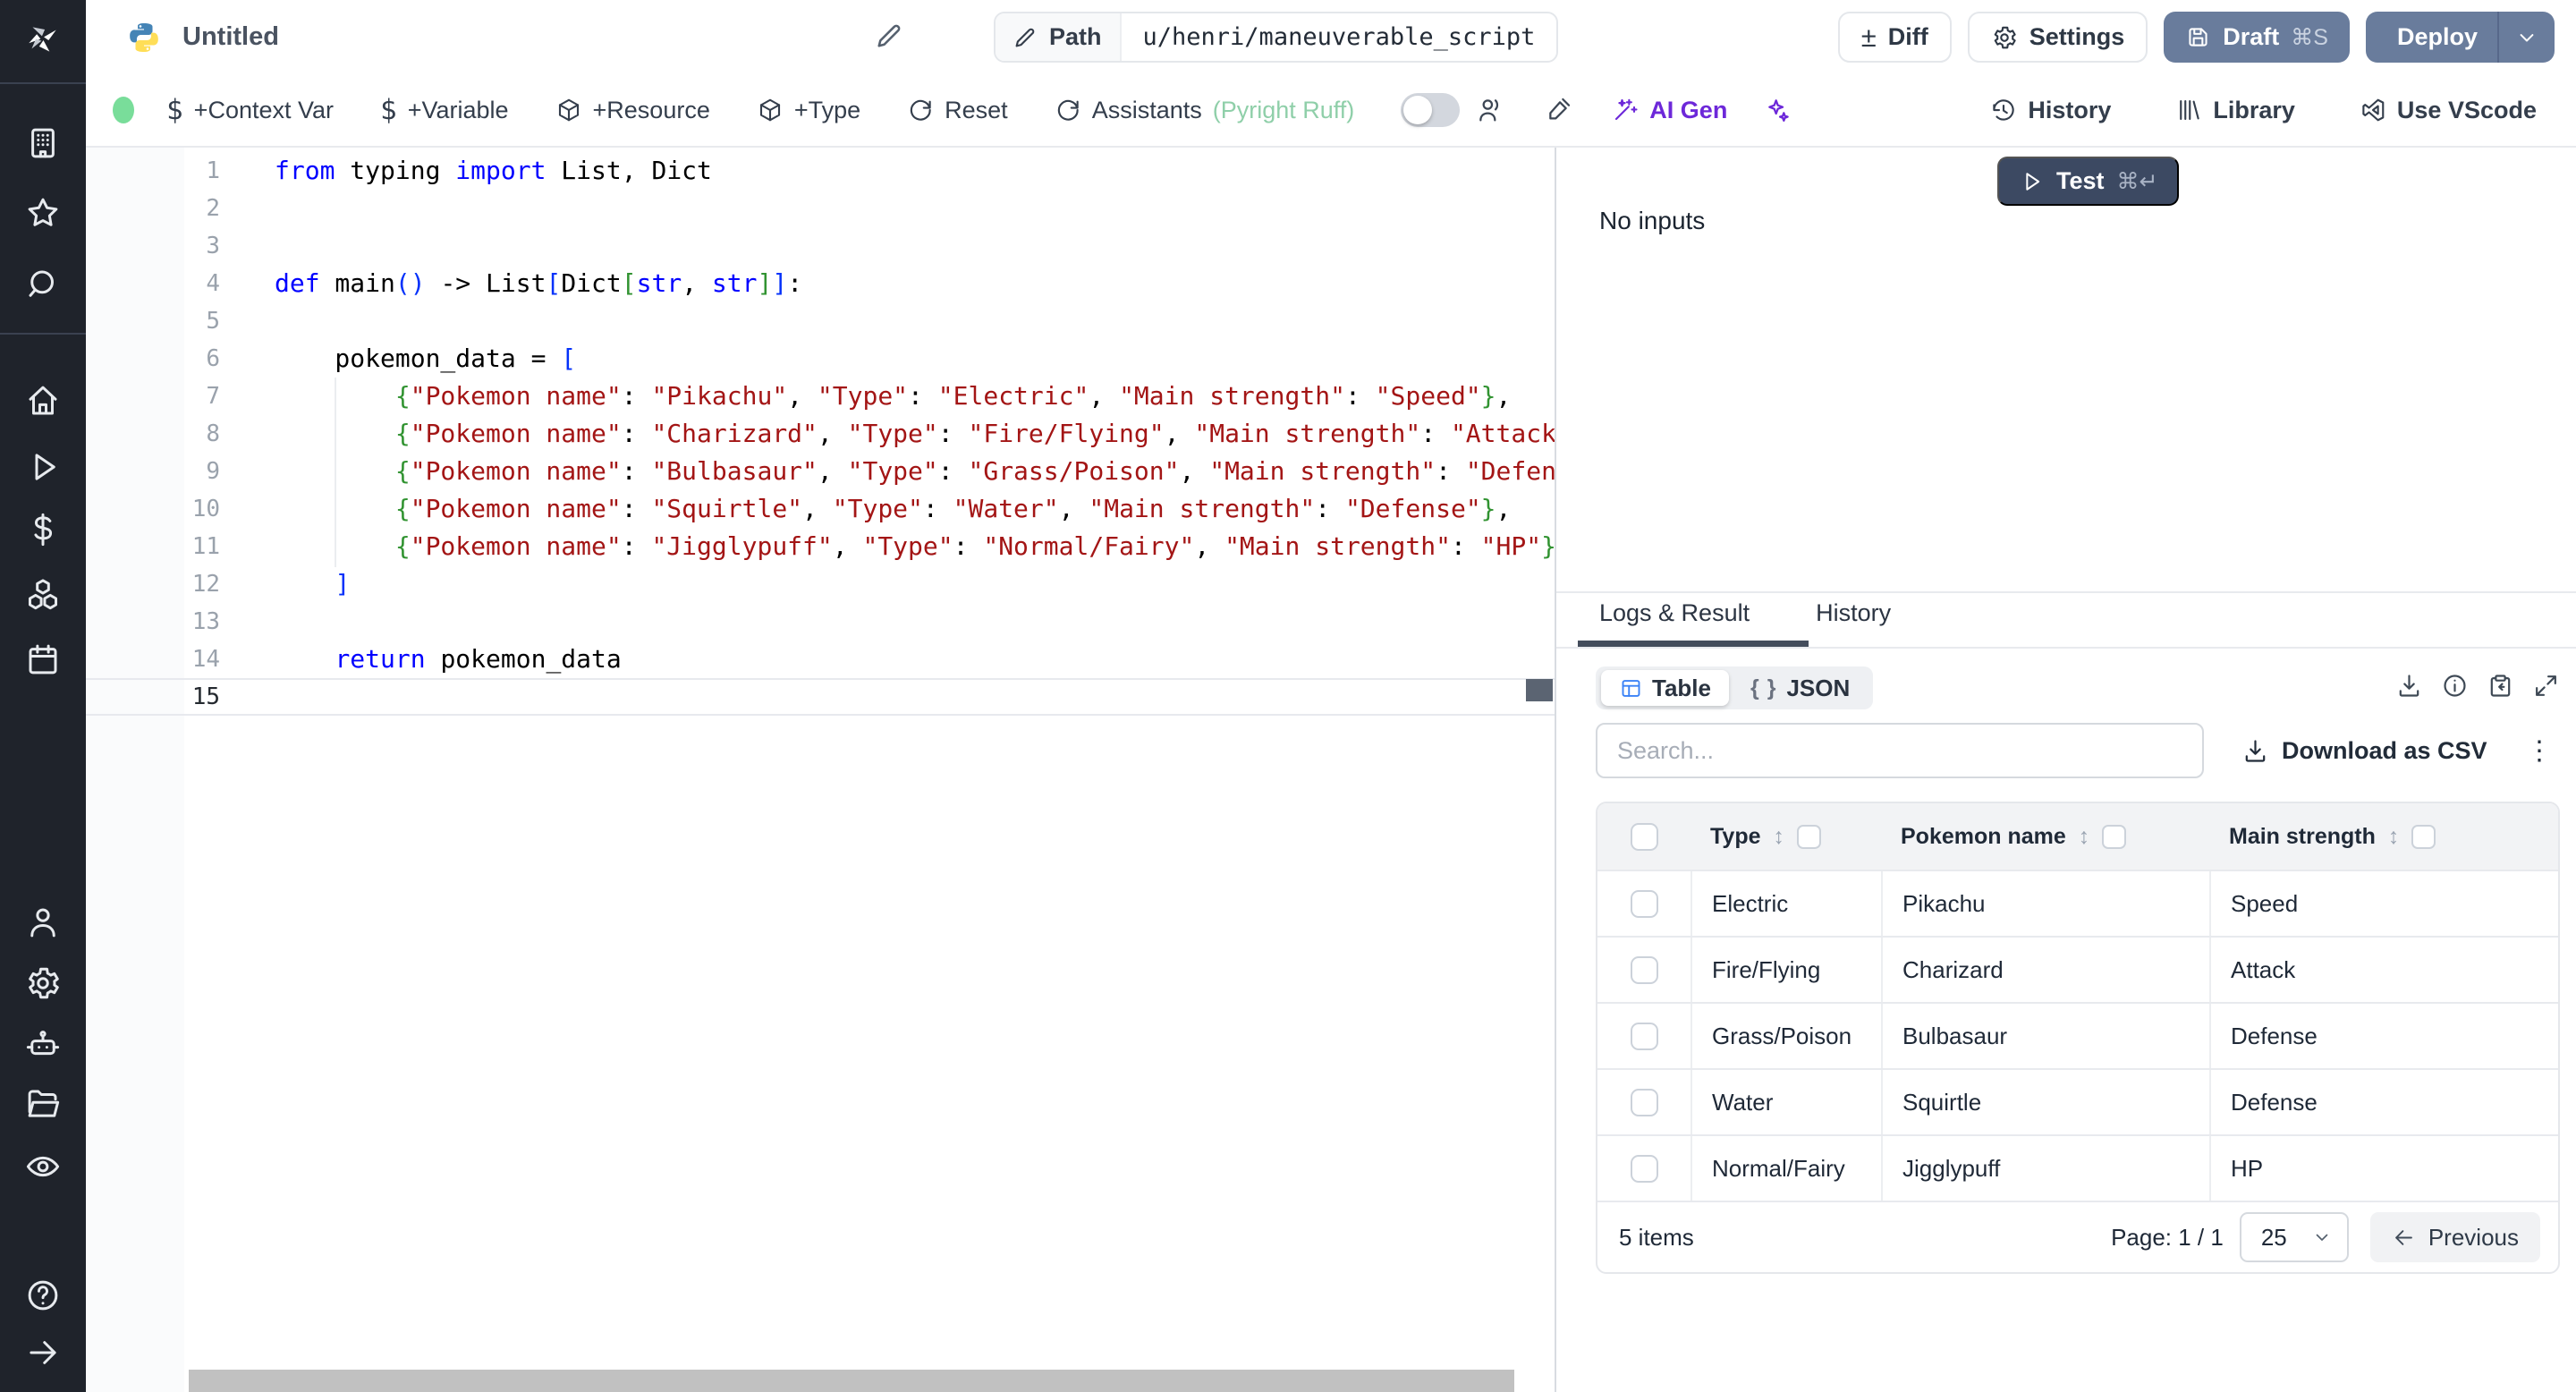  I want to click on search-input, so click(1900, 750).